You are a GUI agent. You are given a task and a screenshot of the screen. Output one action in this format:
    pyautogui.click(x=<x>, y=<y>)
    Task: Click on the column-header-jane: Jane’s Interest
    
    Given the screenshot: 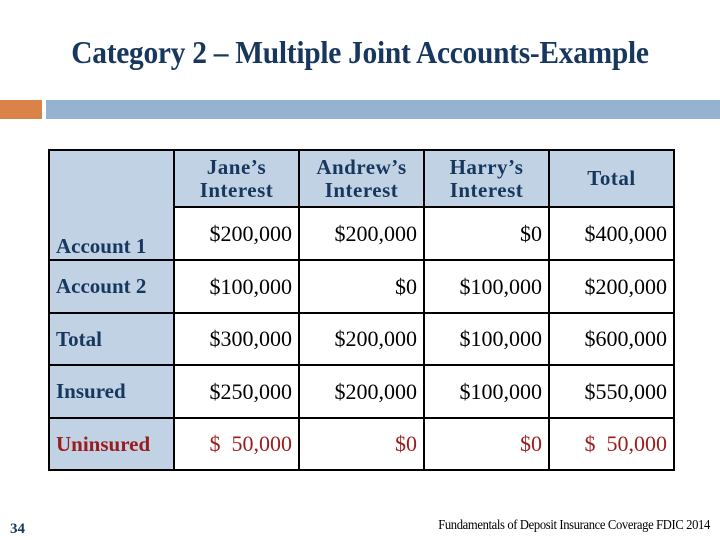 What is the action you would take?
    pyautogui.click(x=236, y=178)
    